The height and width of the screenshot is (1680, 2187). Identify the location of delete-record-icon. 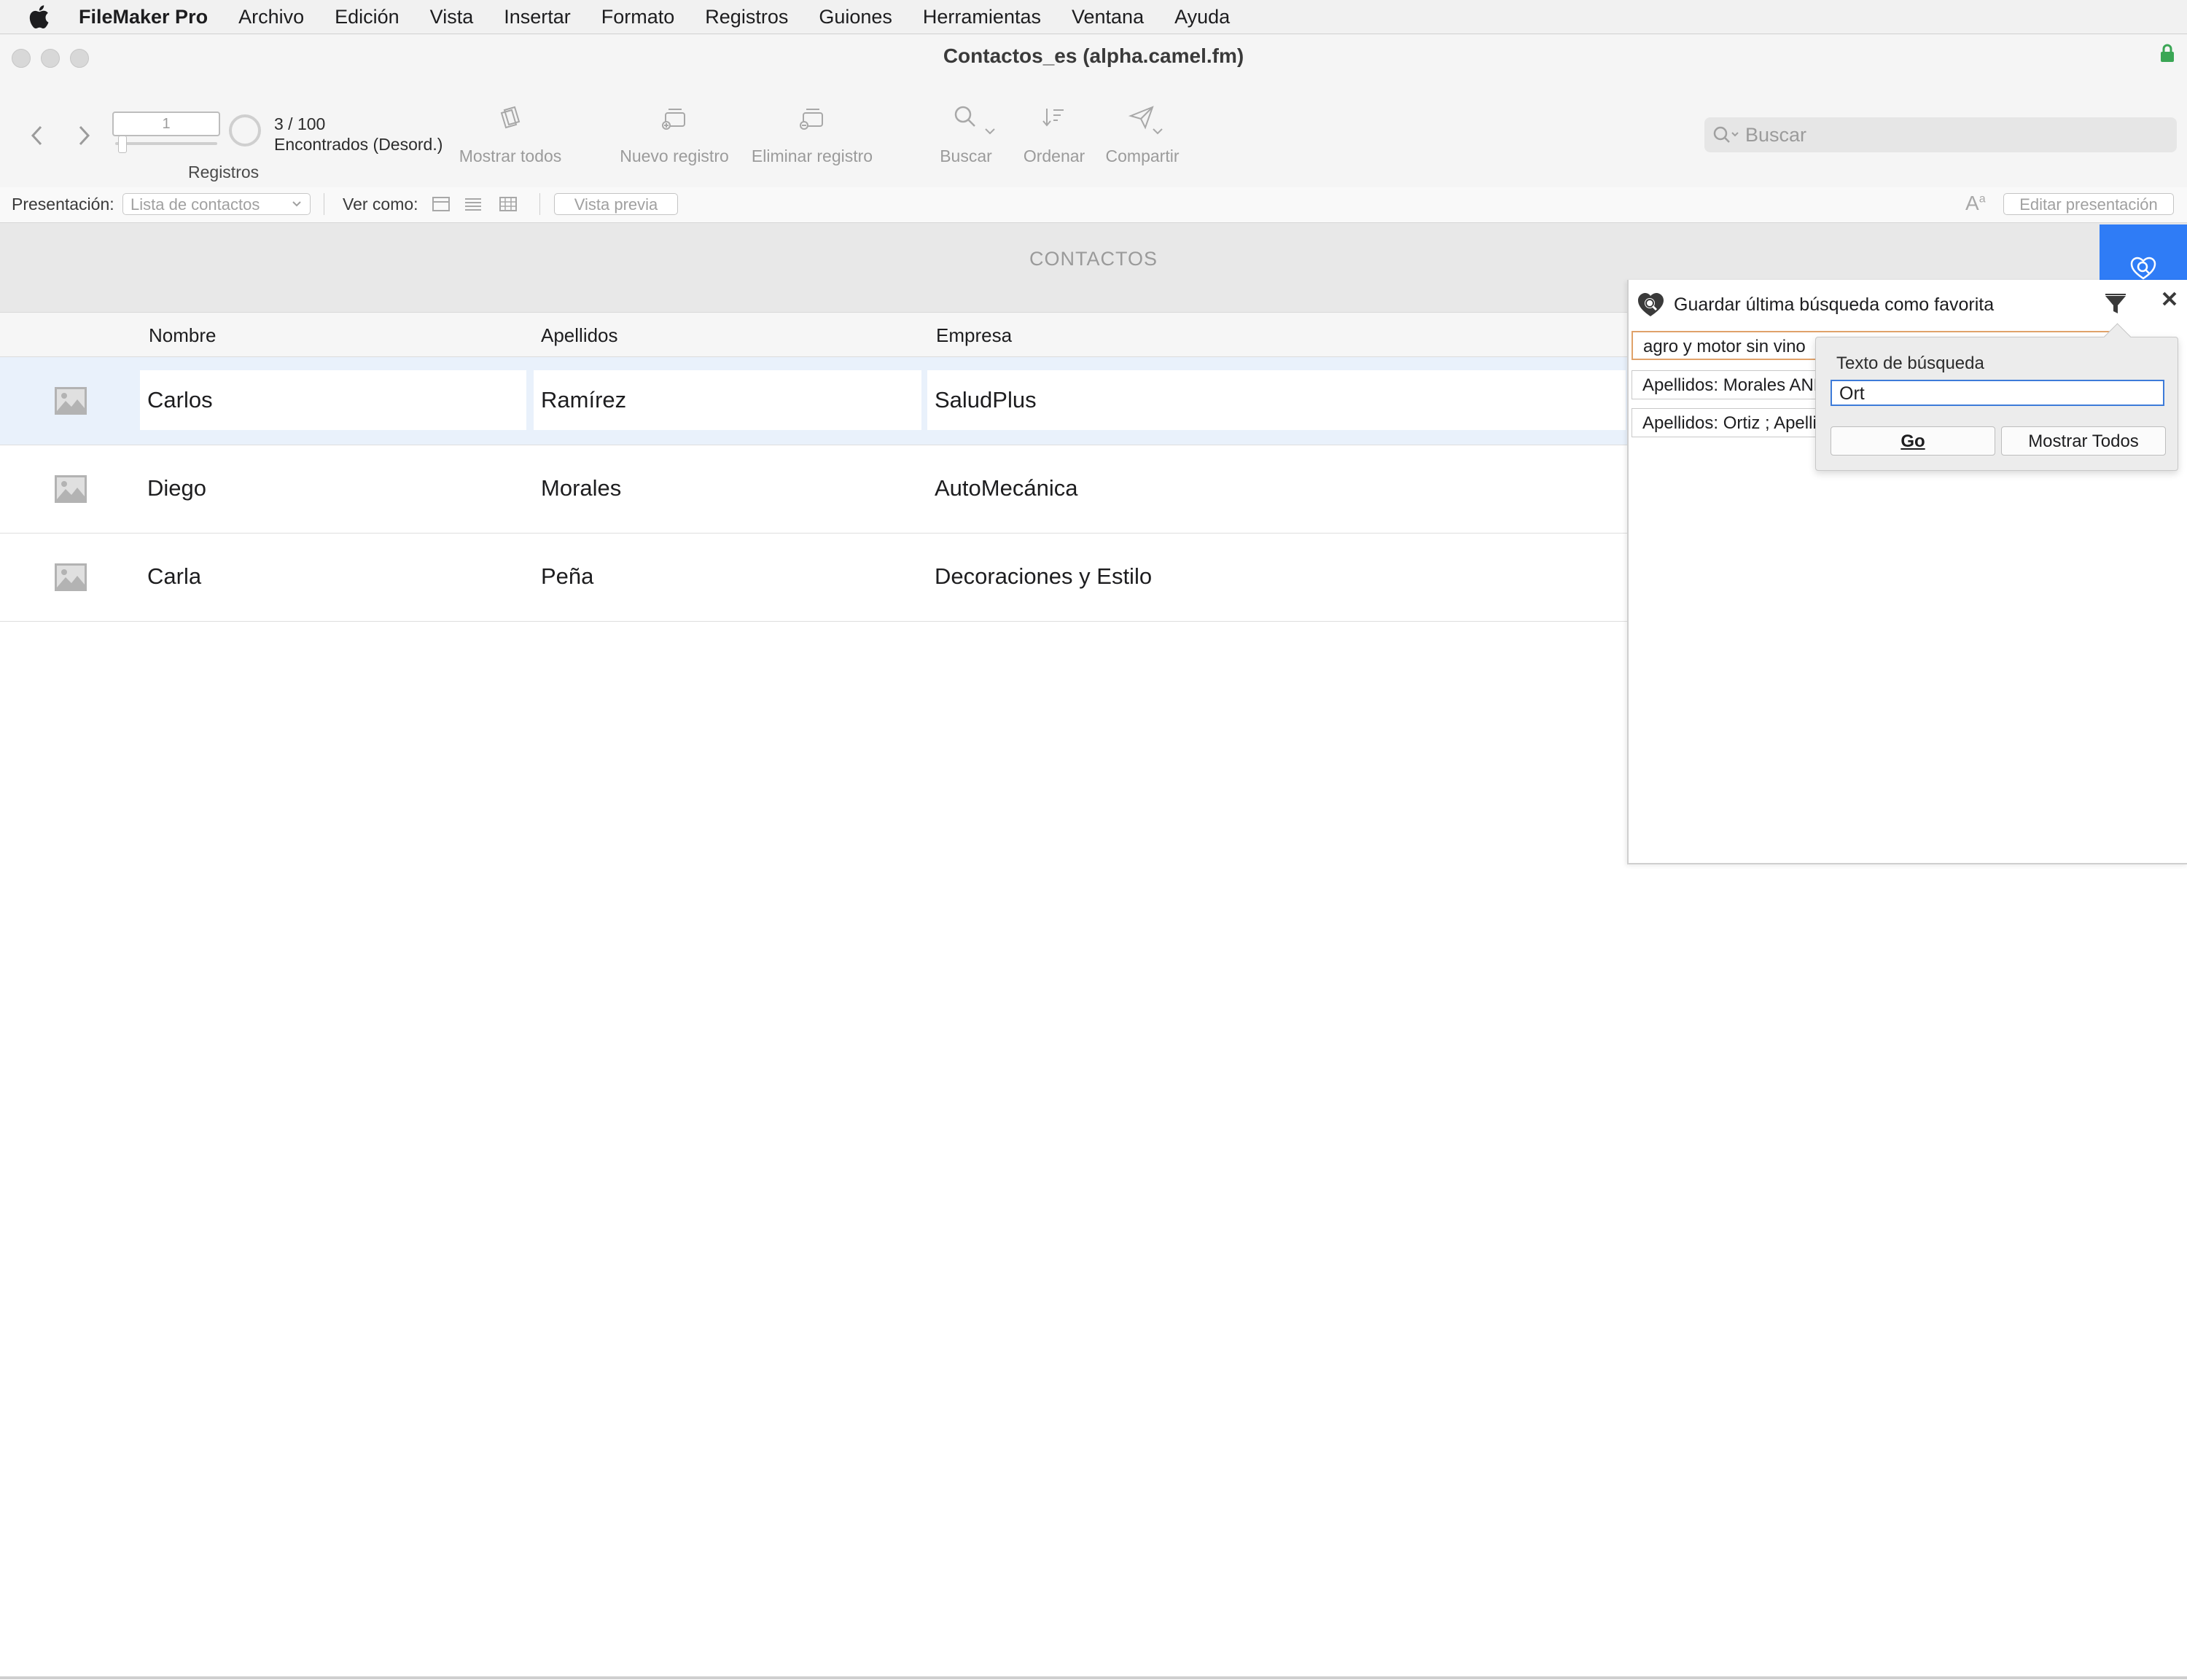
(811, 120).